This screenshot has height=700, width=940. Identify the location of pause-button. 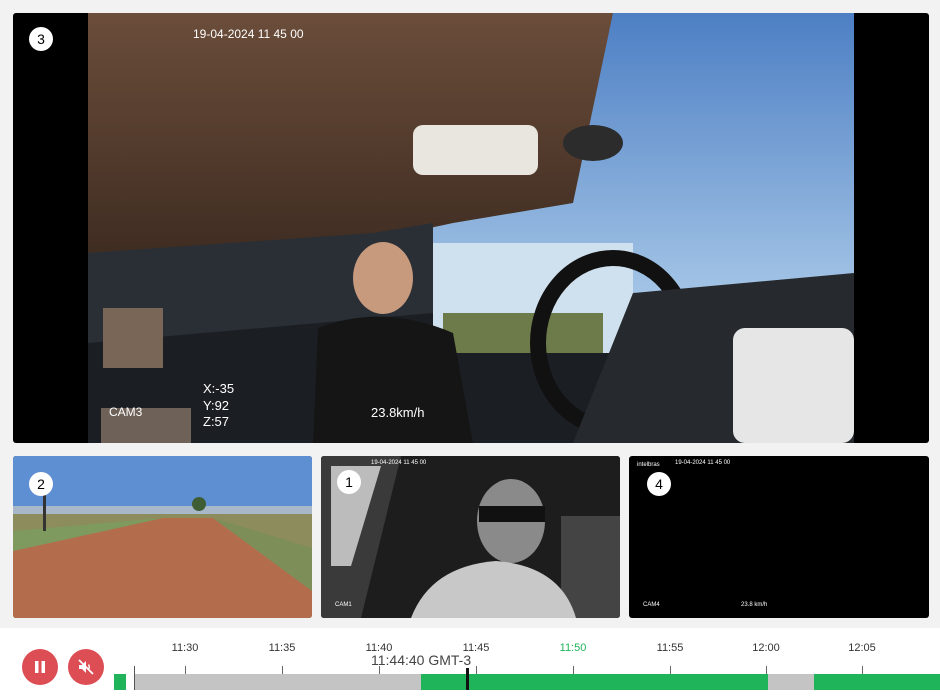
(40, 667).